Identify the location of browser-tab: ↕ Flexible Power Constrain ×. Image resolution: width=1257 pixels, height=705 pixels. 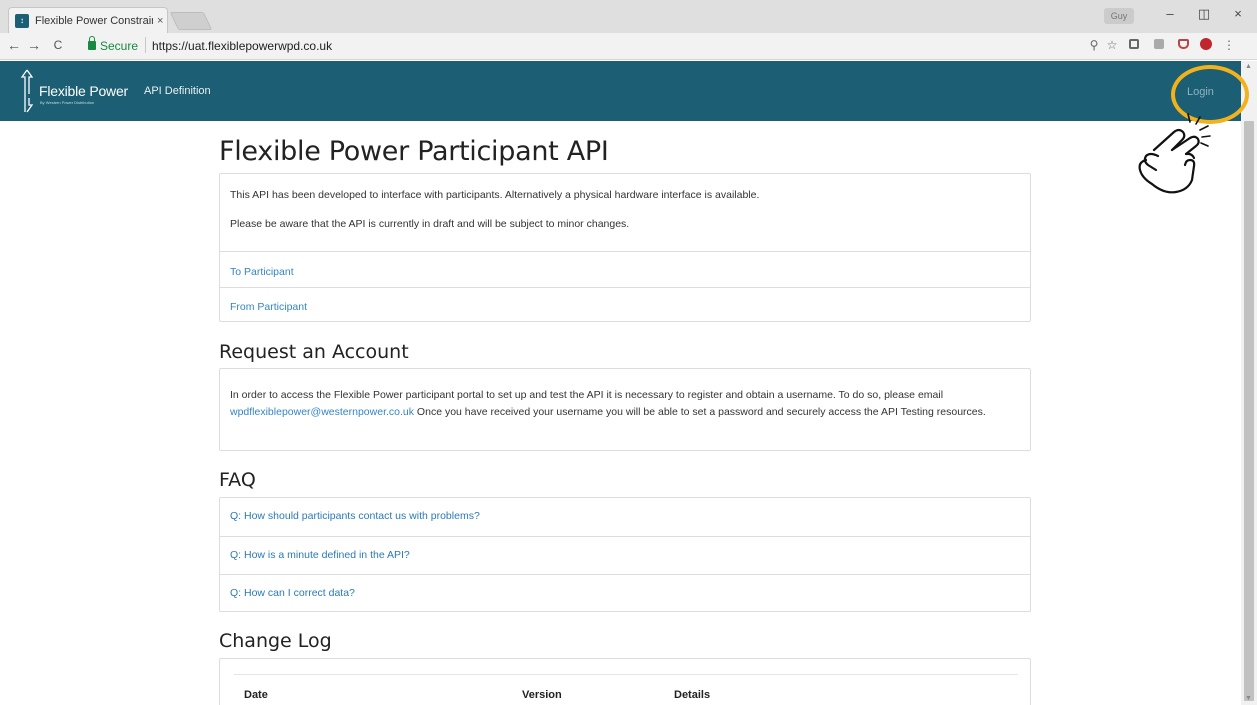
(88, 20).